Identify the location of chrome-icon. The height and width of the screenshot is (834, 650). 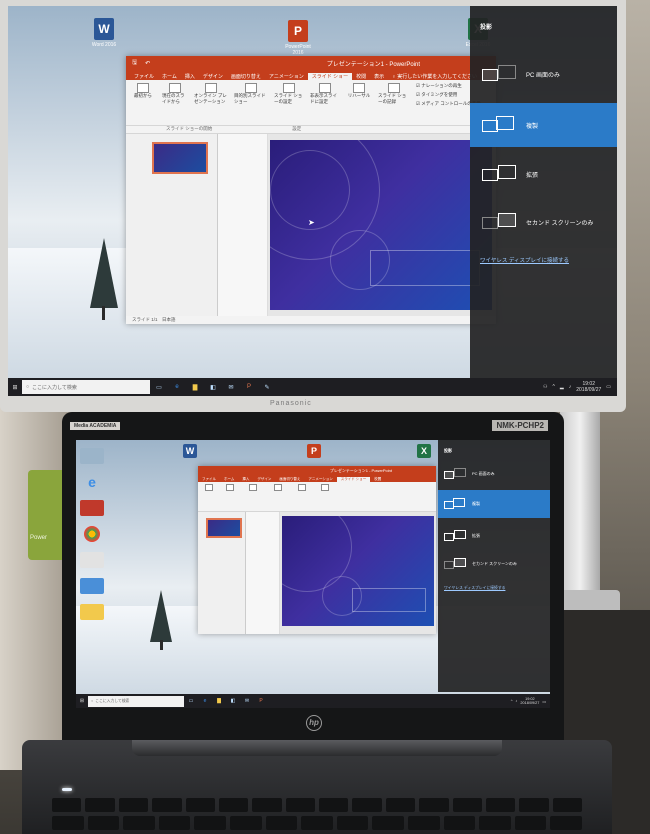
(92, 534).